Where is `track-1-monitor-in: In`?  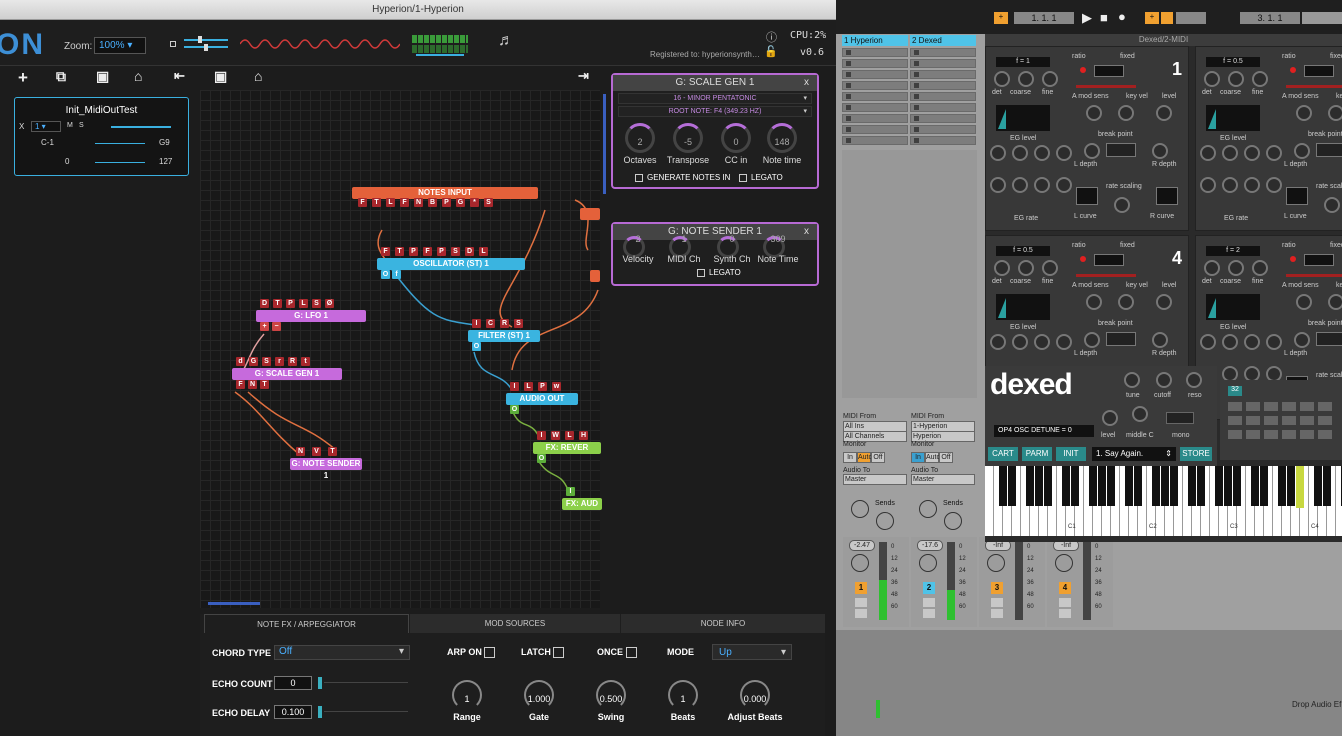 track-1-monitor-in: In is located at coordinates (850, 457).